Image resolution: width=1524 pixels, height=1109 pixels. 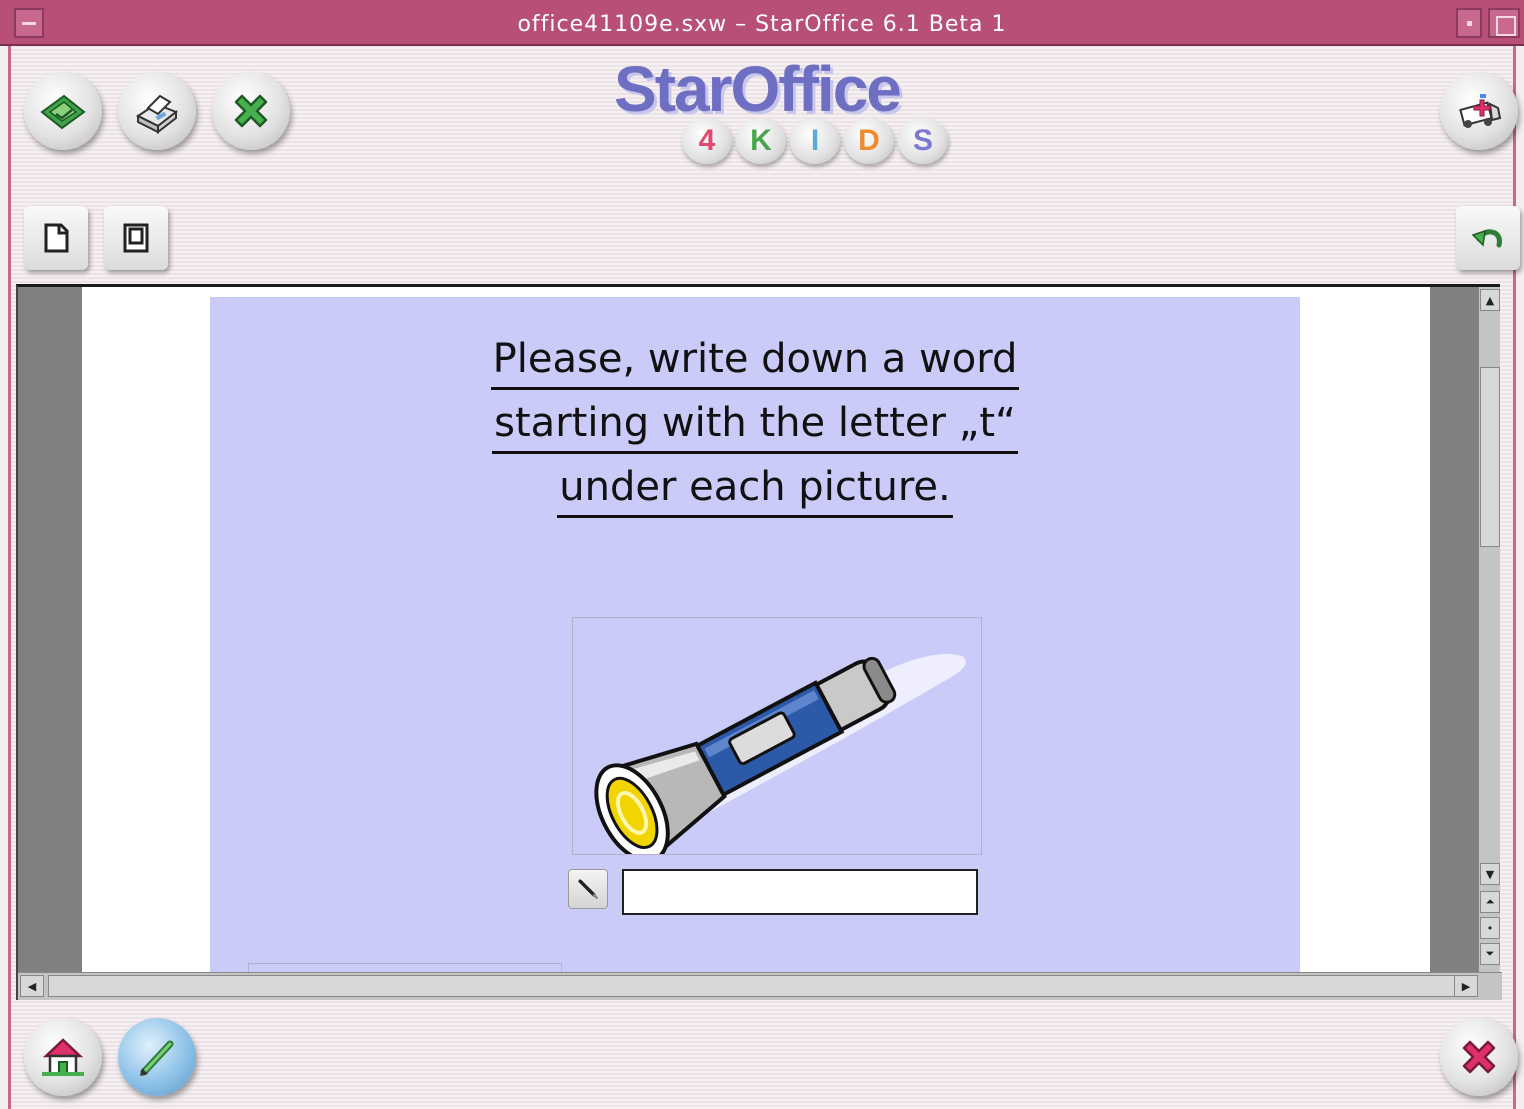 I want to click on new-page-icon, so click(x=56, y=238).